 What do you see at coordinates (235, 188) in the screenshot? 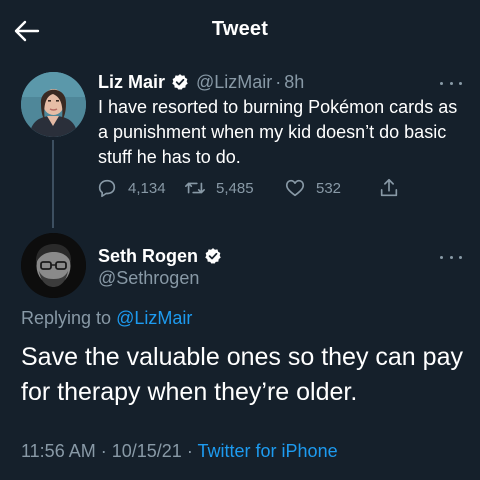
I see `retweet-count: 5,485` at bounding box center [235, 188].